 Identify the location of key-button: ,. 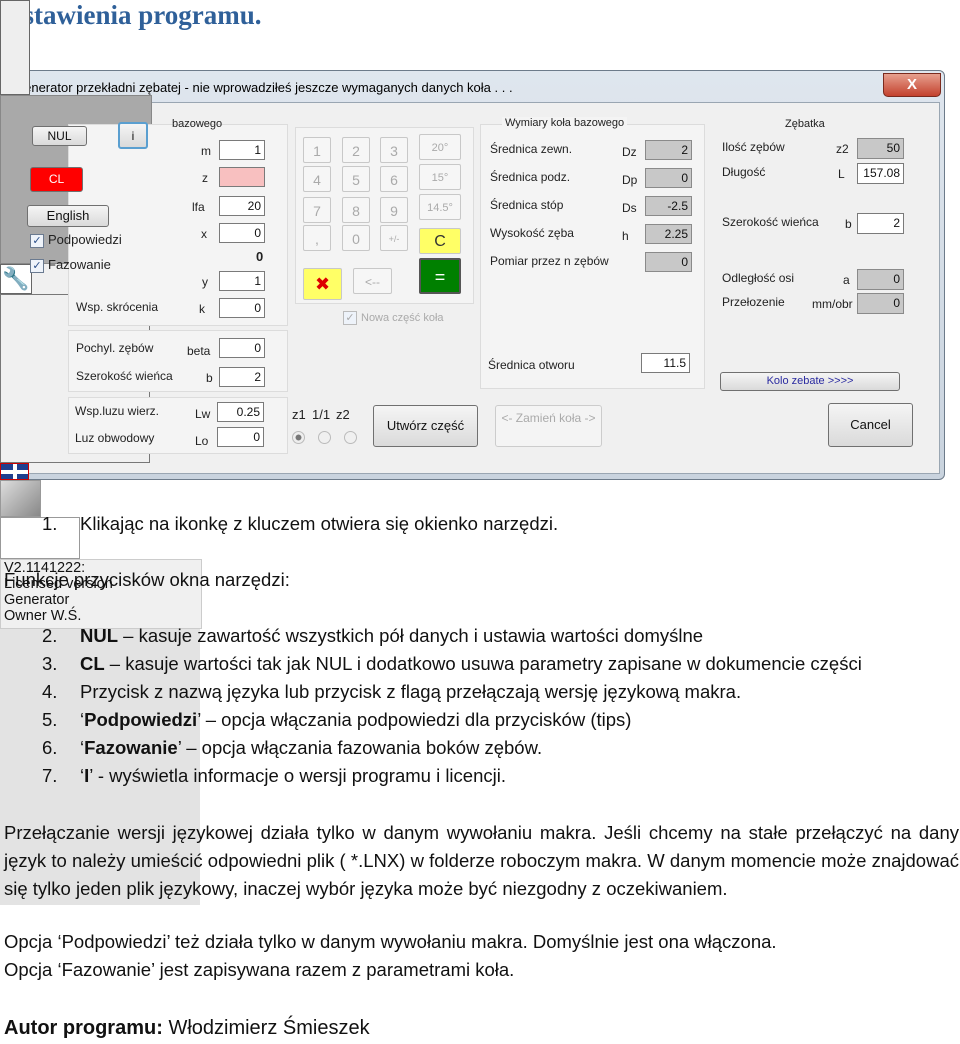
(317, 238).